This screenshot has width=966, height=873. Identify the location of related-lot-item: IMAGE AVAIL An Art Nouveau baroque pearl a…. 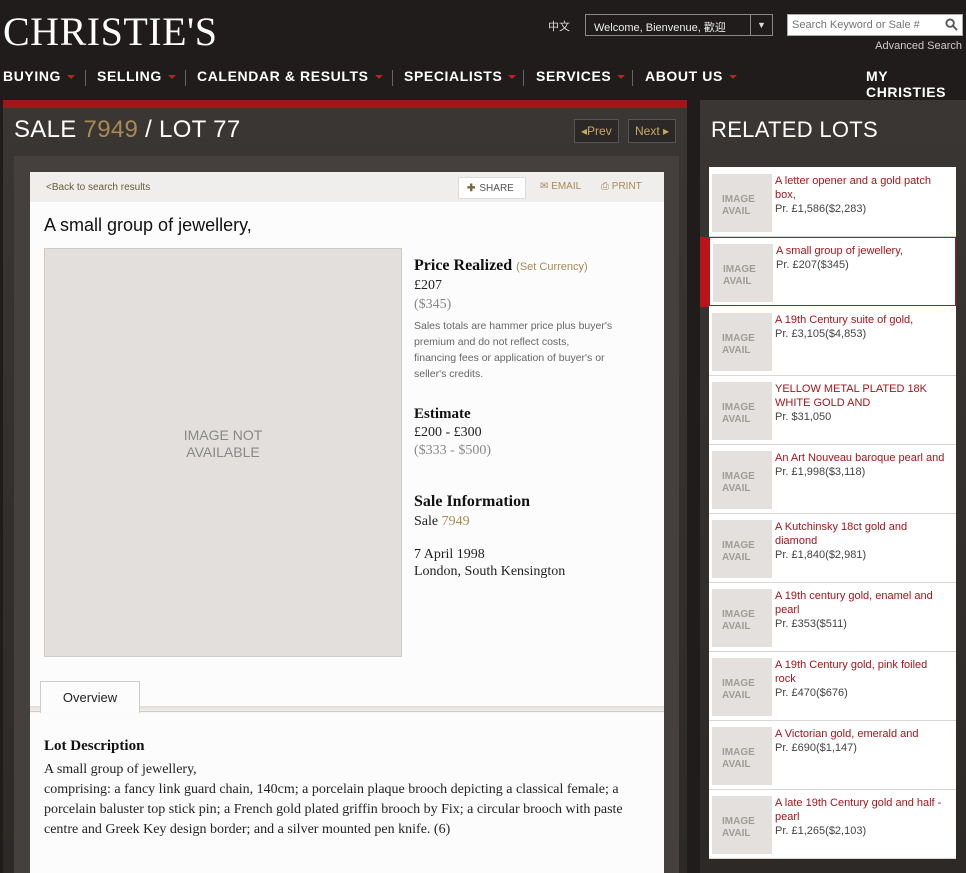
(832, 479).